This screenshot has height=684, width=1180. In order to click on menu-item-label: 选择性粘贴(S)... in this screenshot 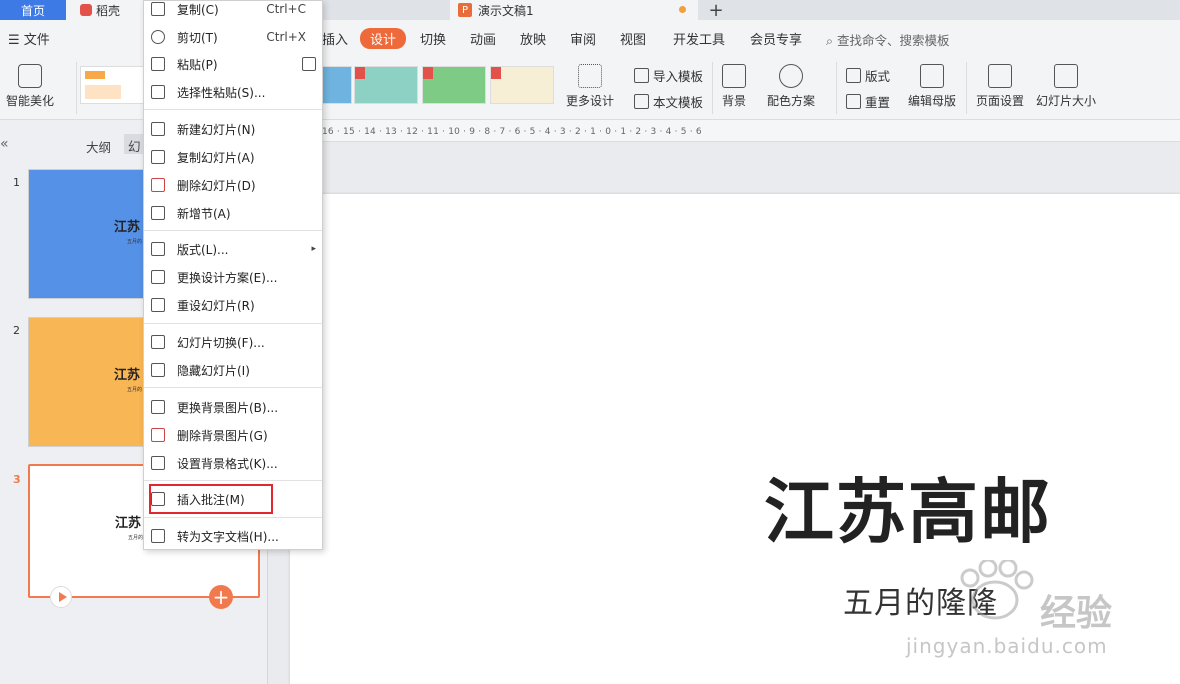, I will do `click(221, 92)`.